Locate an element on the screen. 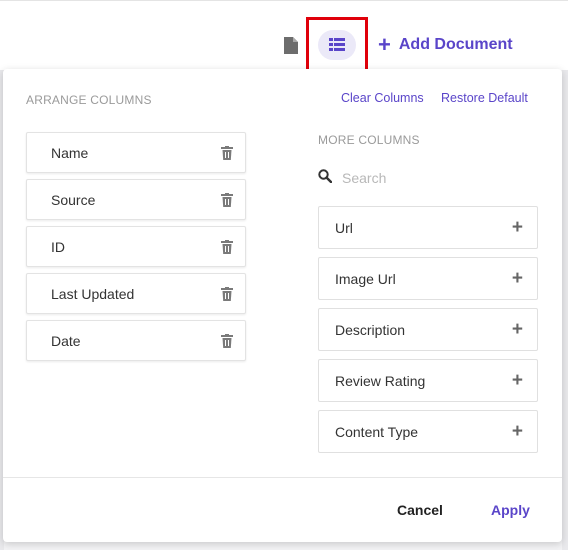 This screenshot has height=550, width=568. search-icon is located at coordinates (325, 178).